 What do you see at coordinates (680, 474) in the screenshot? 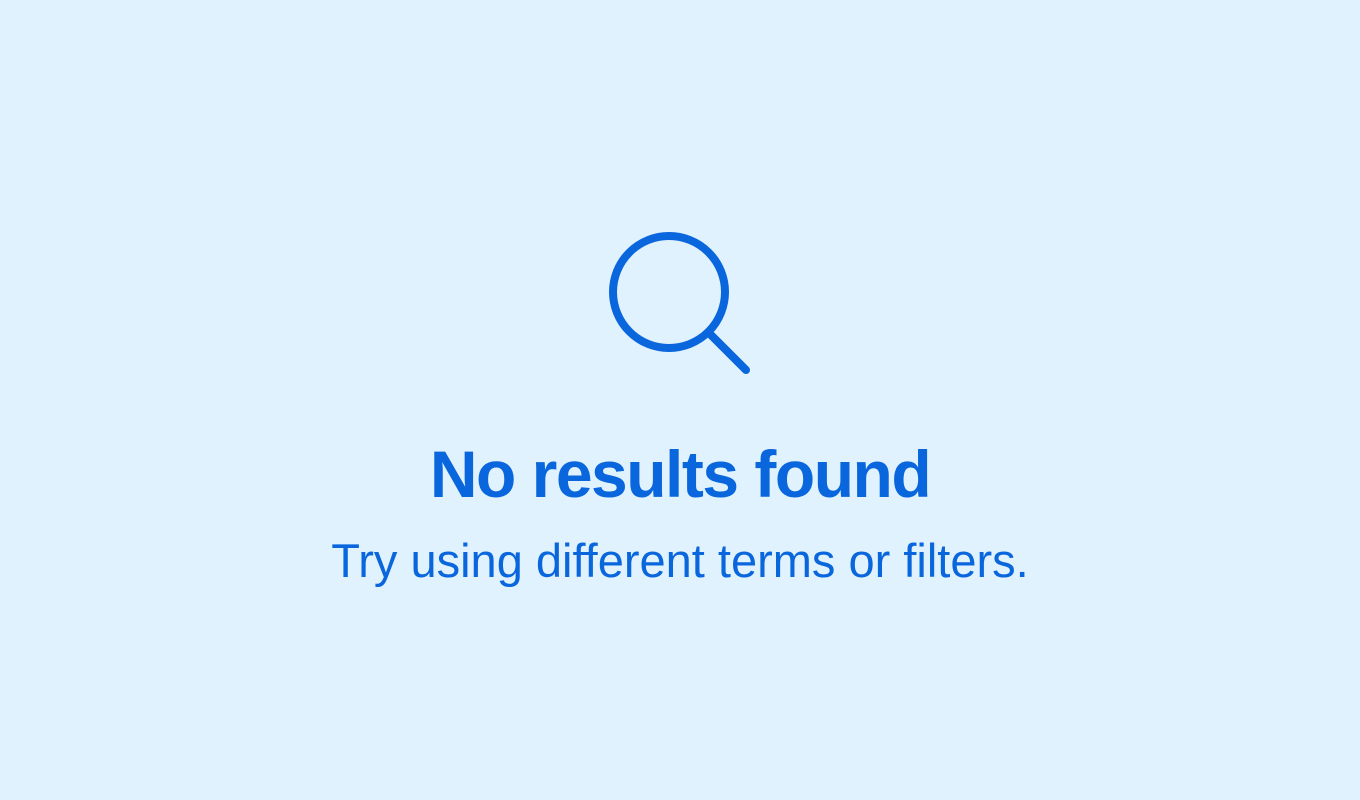
I see `empty-state-title: No results found` at bounding box center [680, 474].